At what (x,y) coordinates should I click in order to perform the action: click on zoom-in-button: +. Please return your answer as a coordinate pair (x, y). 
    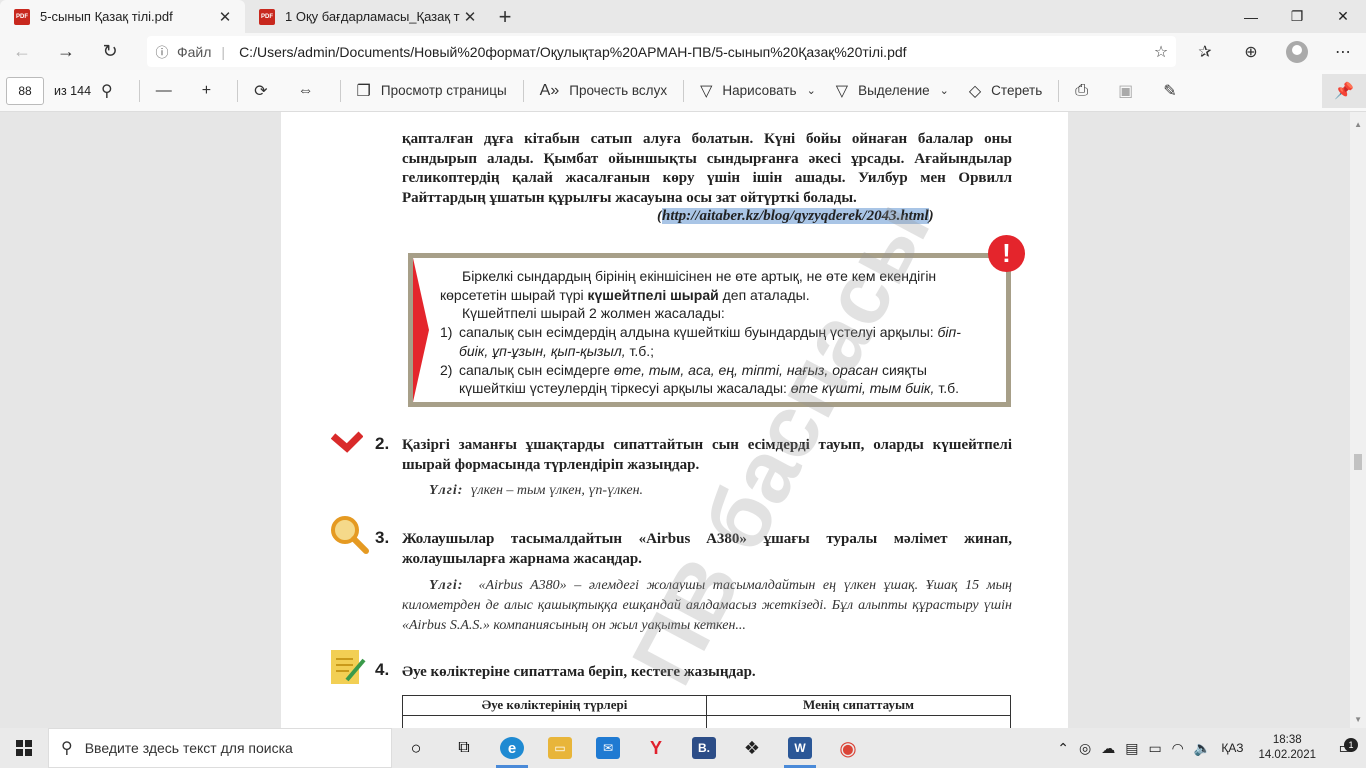
    Looking at the image, I should click on (211, 91).